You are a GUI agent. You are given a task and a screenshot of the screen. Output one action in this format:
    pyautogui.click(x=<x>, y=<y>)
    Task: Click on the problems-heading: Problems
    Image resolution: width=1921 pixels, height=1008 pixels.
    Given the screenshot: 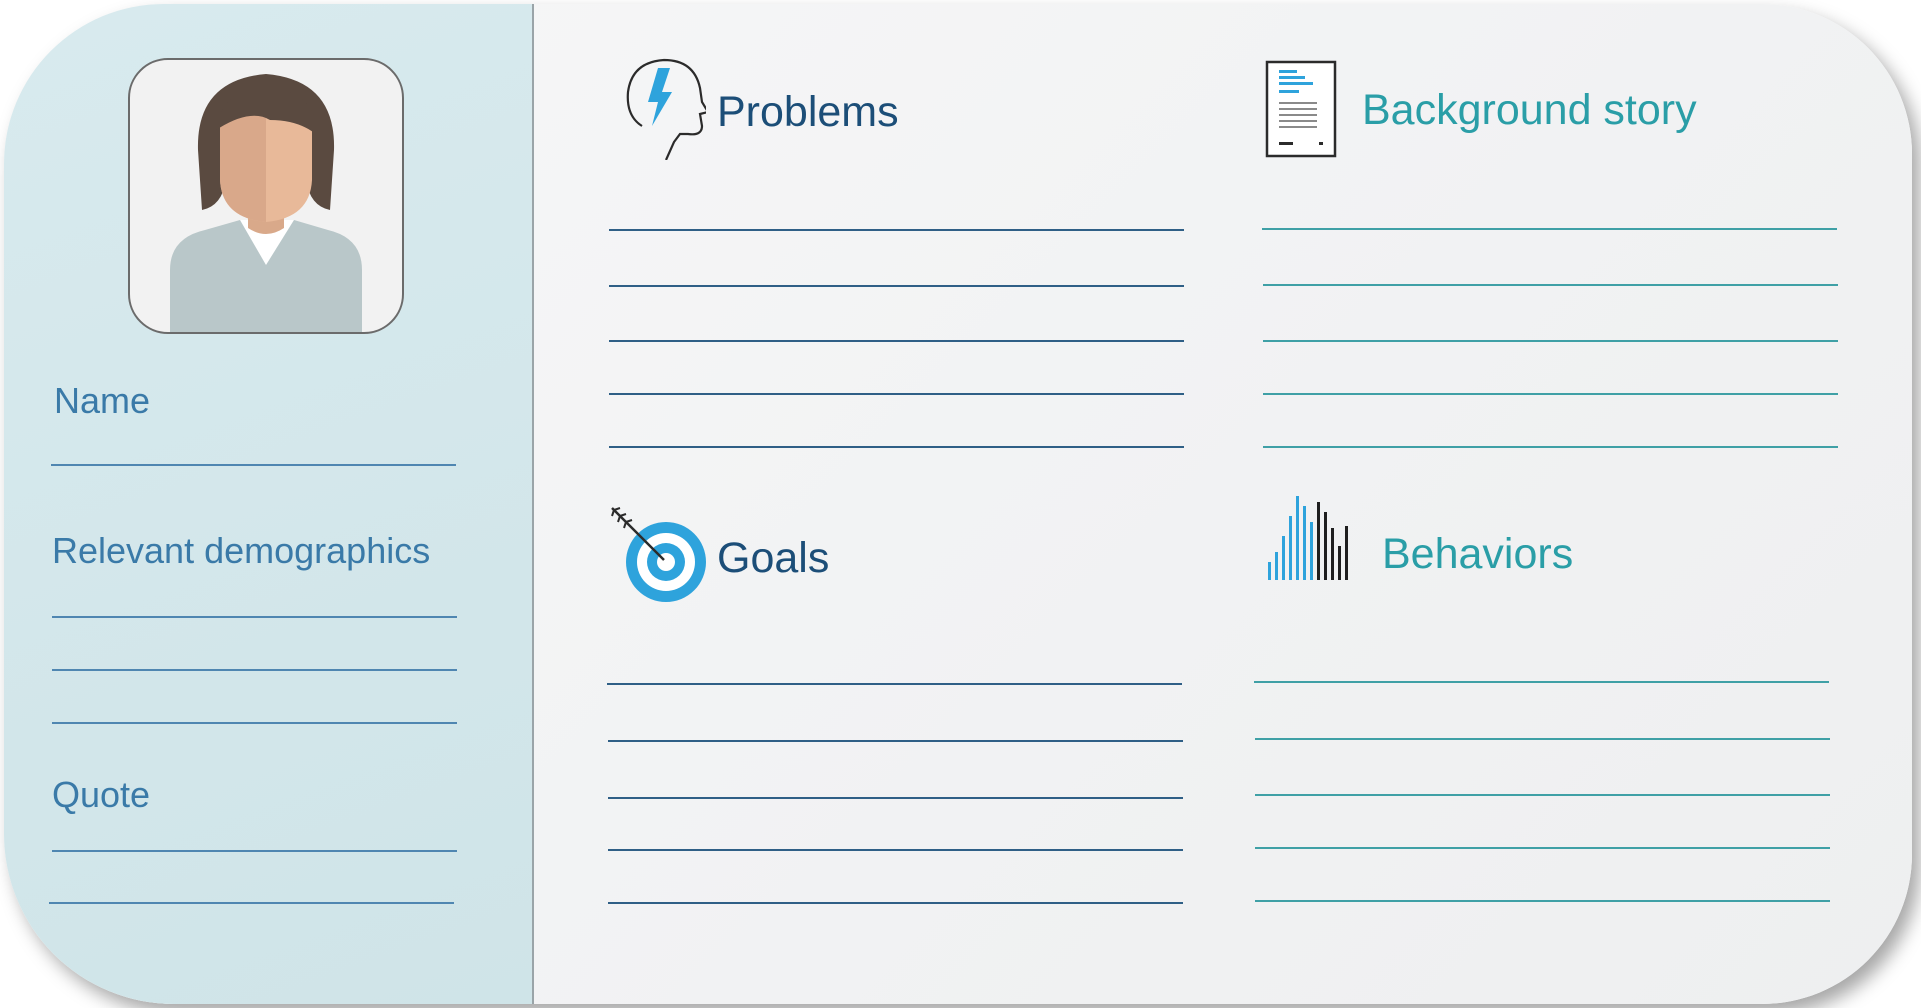 What is the action you would take?
    pyautogui.click(x=808, y=112)
    